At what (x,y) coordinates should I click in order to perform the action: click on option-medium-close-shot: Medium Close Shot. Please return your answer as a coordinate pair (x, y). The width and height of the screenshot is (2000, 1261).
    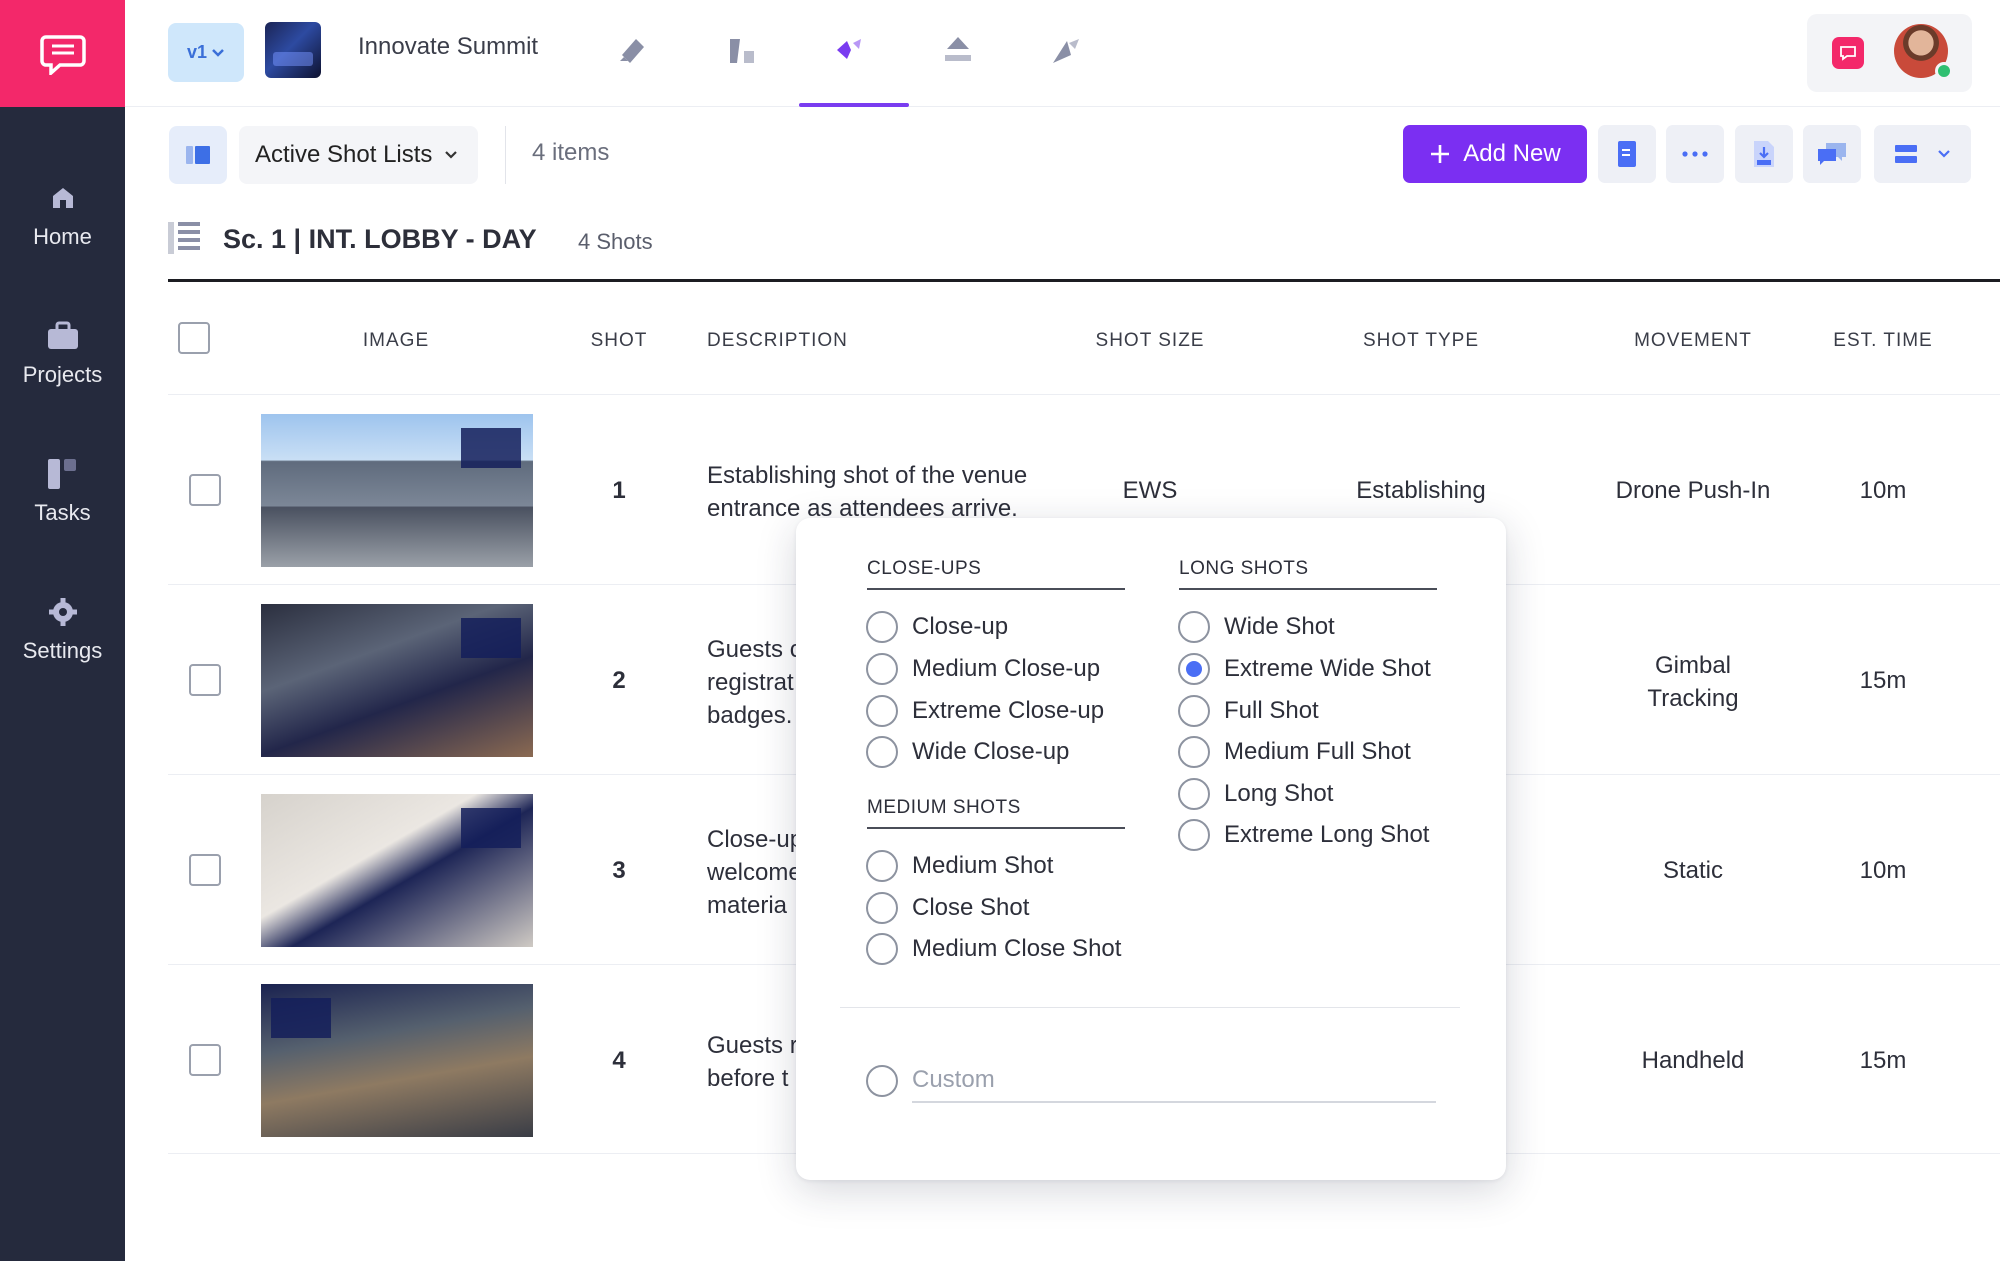
    Looking at the image, I should click on (993, 949).